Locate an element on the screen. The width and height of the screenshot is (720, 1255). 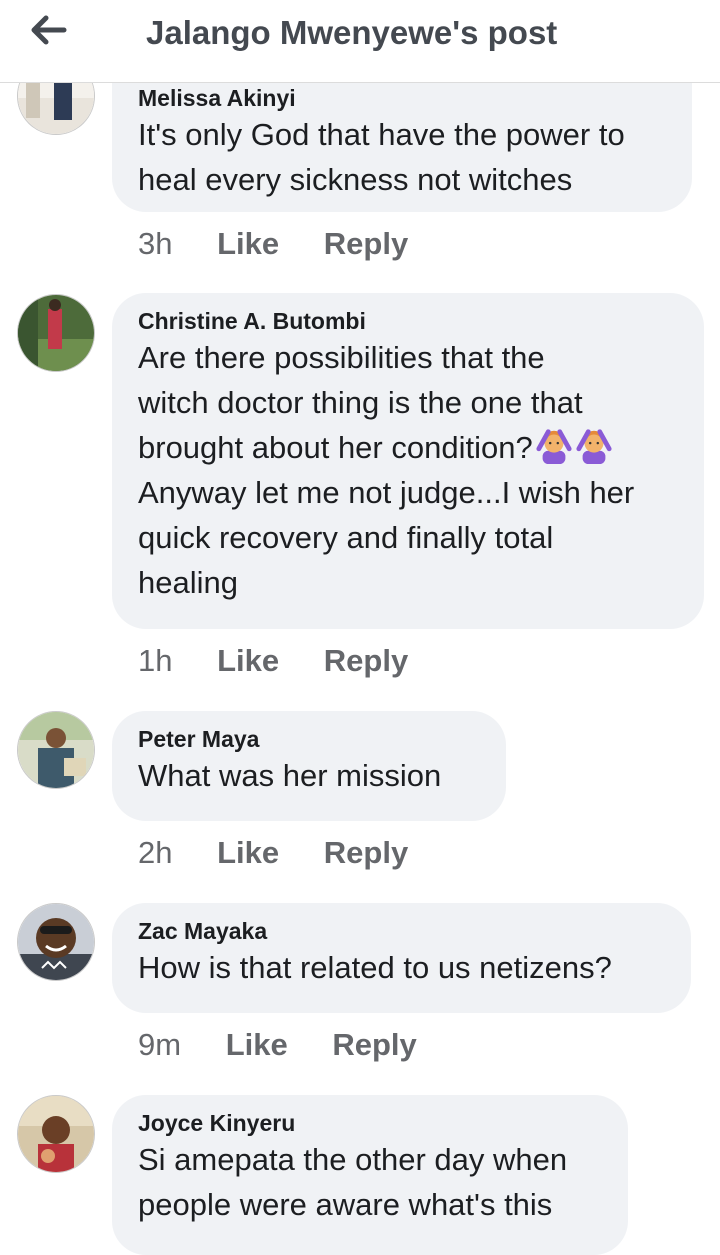
comment-author: Melissa Akinyi is located at coordinates (403, 98).